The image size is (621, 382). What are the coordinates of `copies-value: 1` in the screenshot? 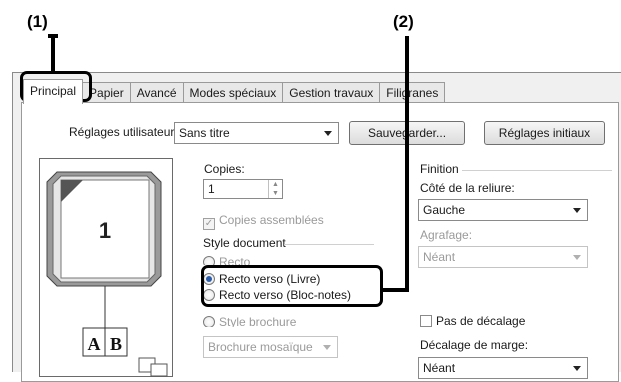 It's located at (211, 189).